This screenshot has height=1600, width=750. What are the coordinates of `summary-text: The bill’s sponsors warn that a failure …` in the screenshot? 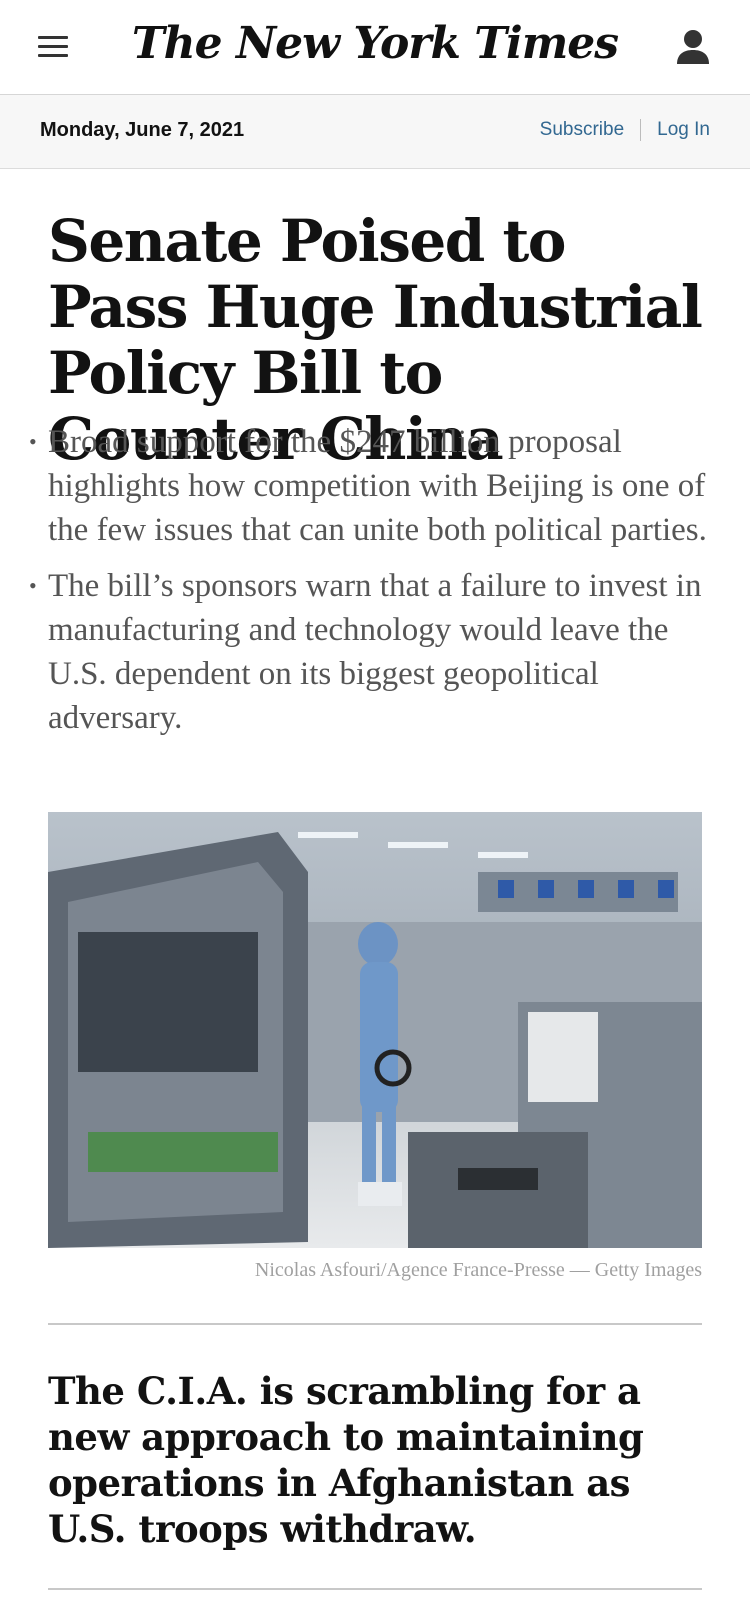 It's located at (375, 652).